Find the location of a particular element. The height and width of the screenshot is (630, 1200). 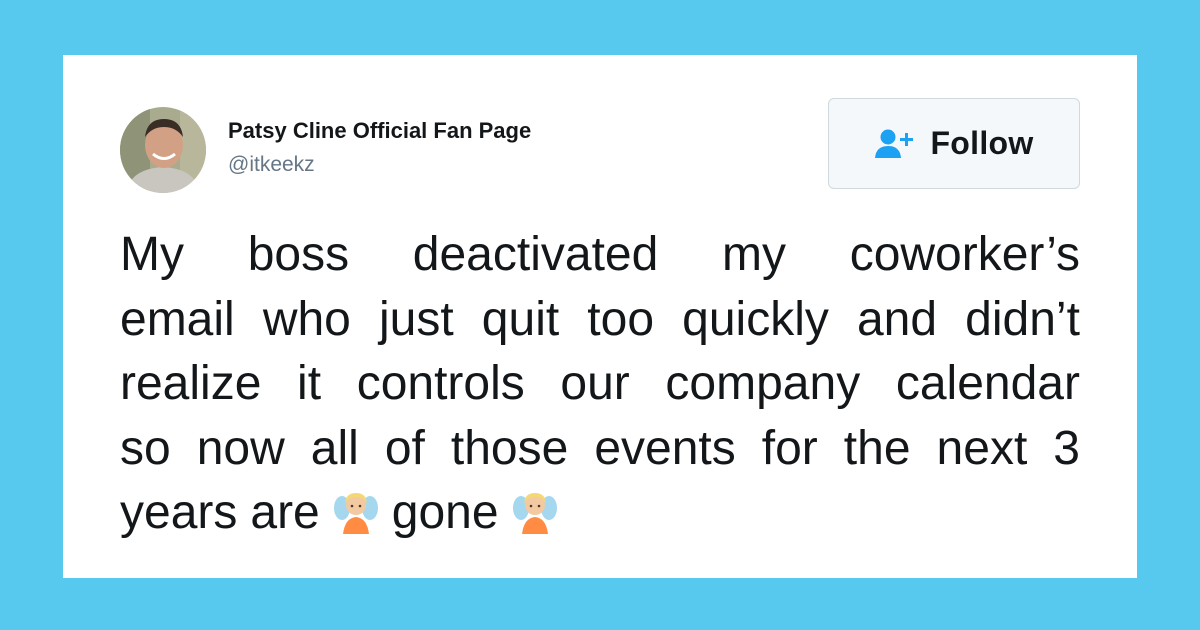

word: those is located at coordinates (509, 448).